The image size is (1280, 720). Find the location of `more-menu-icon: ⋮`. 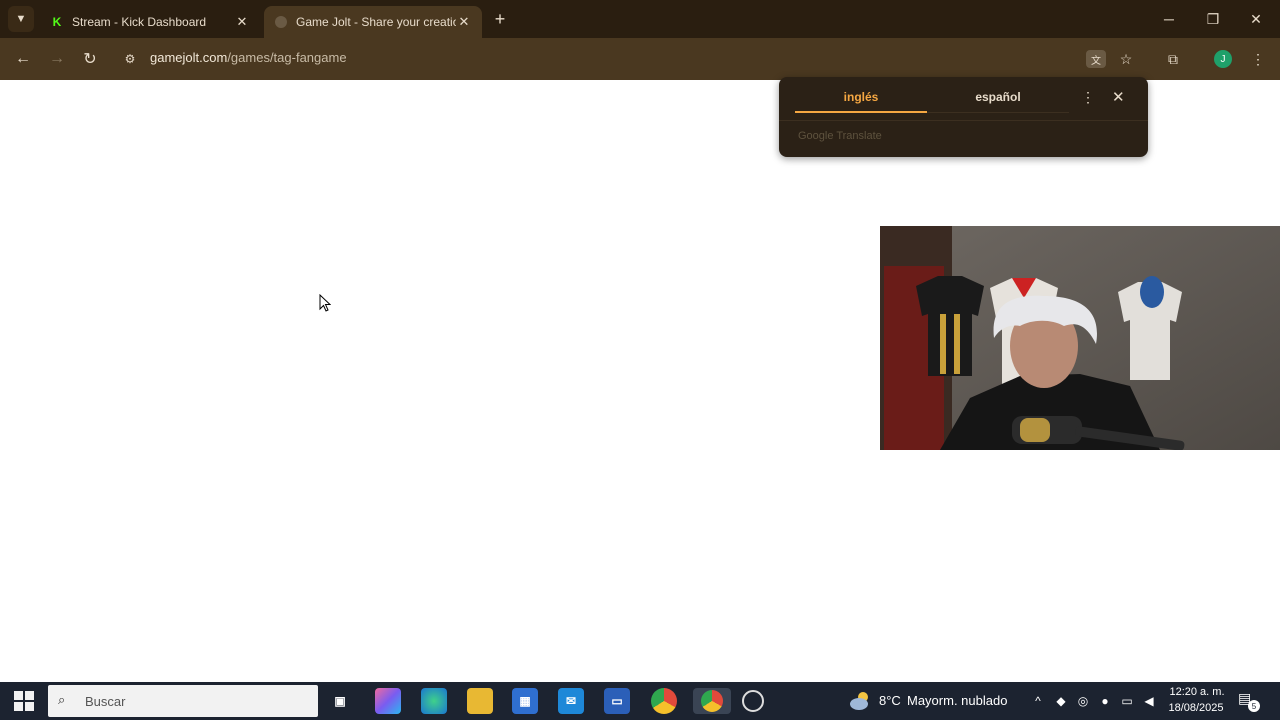

more-menu-icon: ⋮ is located at coordinates (1258, 59).